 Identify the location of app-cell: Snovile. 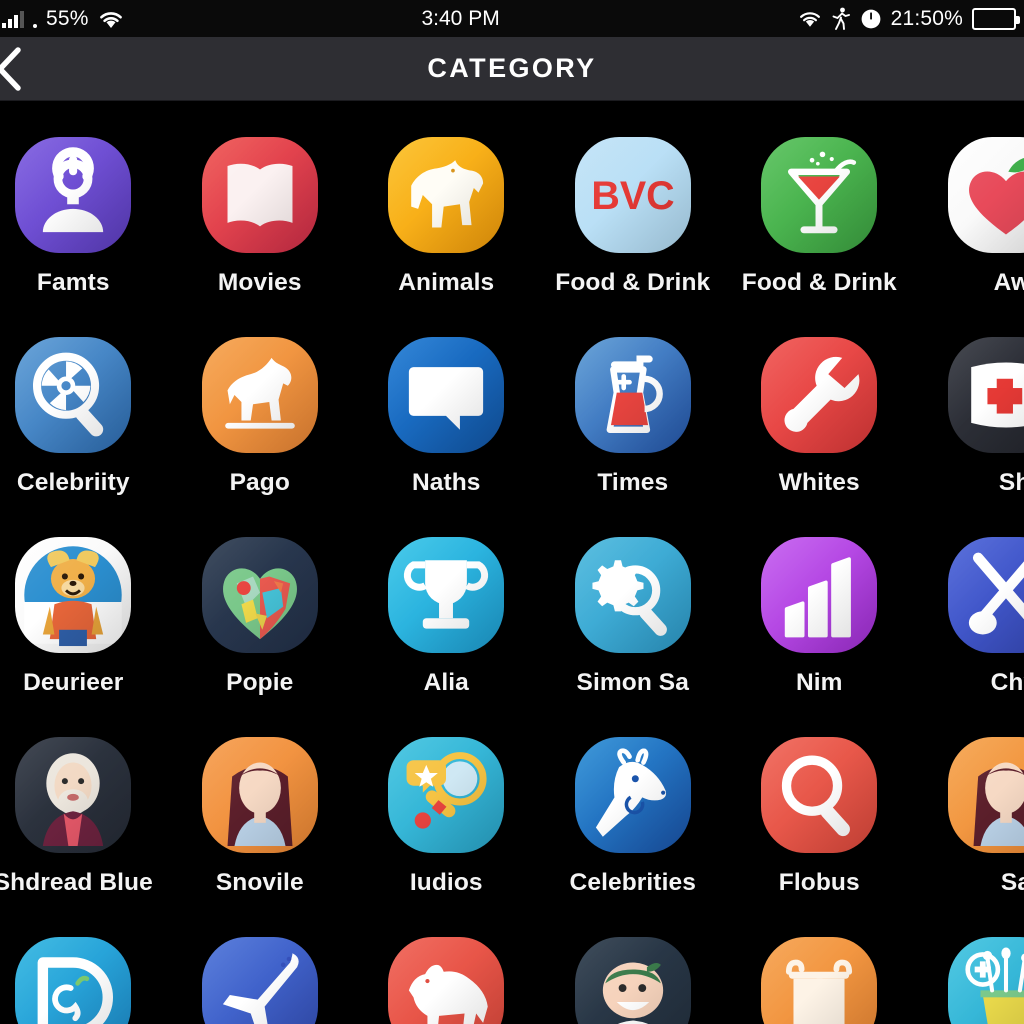
(260, 801).